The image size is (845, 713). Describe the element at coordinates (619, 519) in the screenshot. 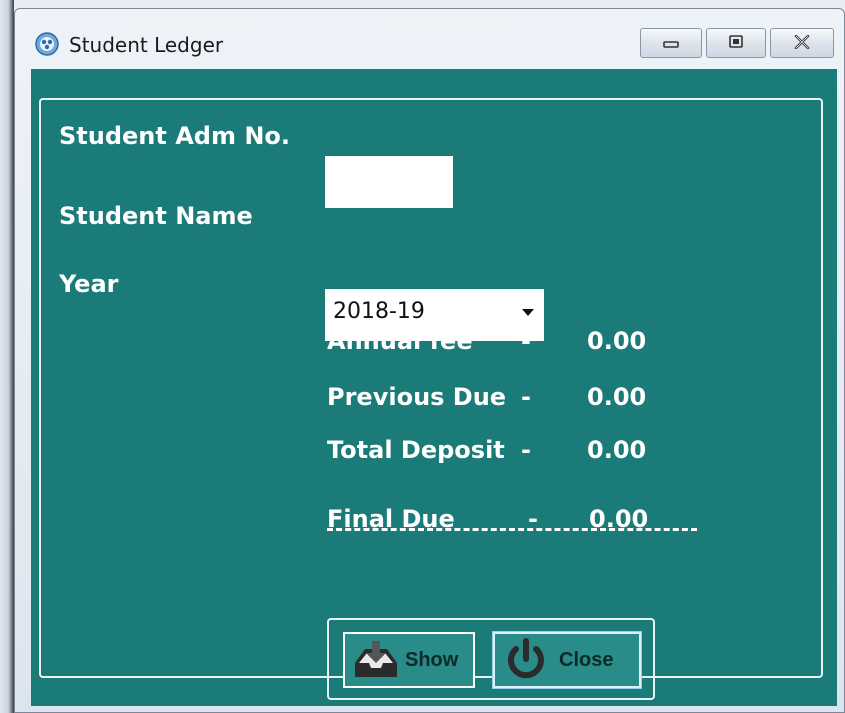

I see `final-due-value: 0.00` at that location.